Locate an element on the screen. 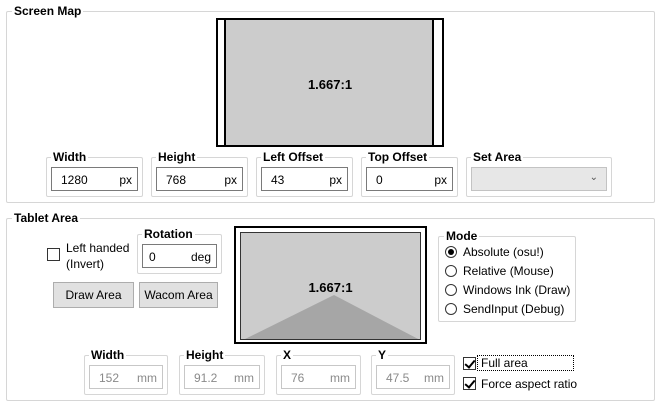 Image resolution: width=669 pixels, height=409 pixels. mode-absolute-radio is located at coordinates (451, 252).